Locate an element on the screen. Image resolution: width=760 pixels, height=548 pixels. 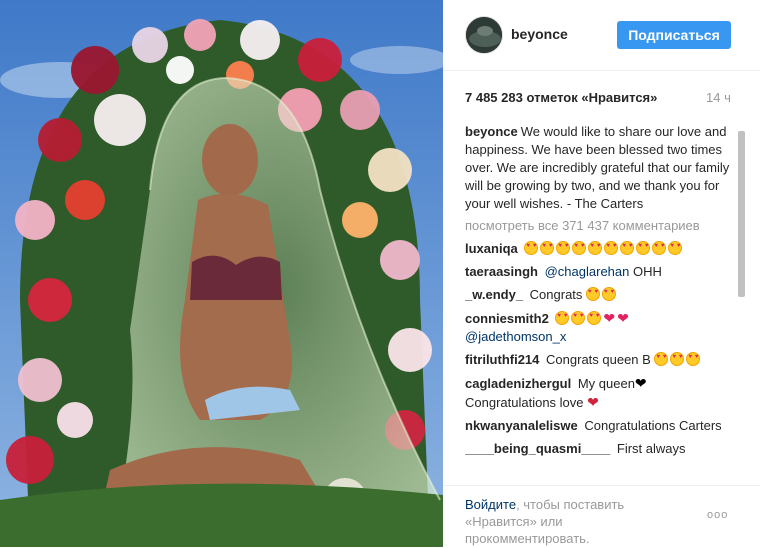
two-hearts-icon: ❤ is located at coordinates (623, 318).